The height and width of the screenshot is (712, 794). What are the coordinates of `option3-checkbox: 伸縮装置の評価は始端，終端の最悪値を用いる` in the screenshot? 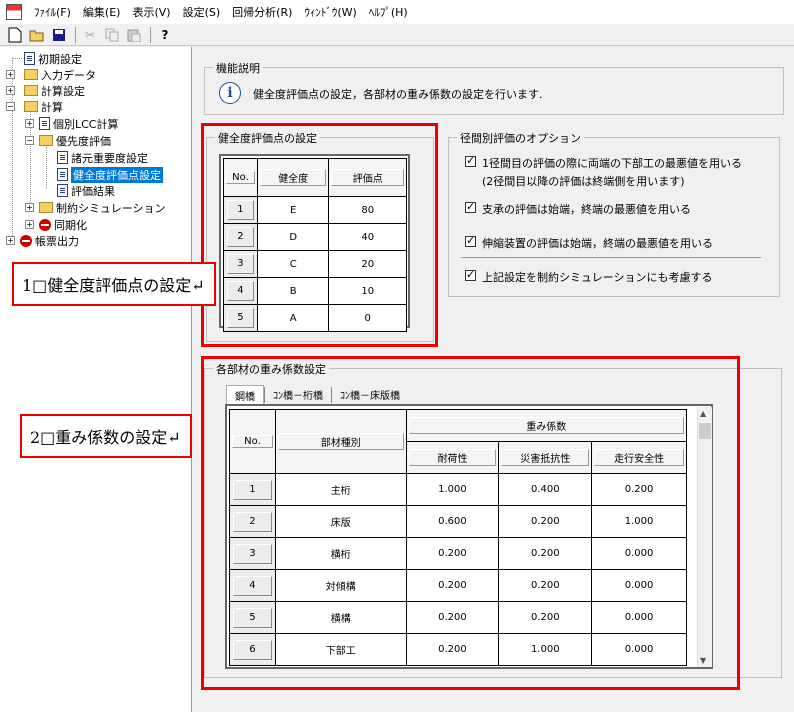 It's located at (589, 242).